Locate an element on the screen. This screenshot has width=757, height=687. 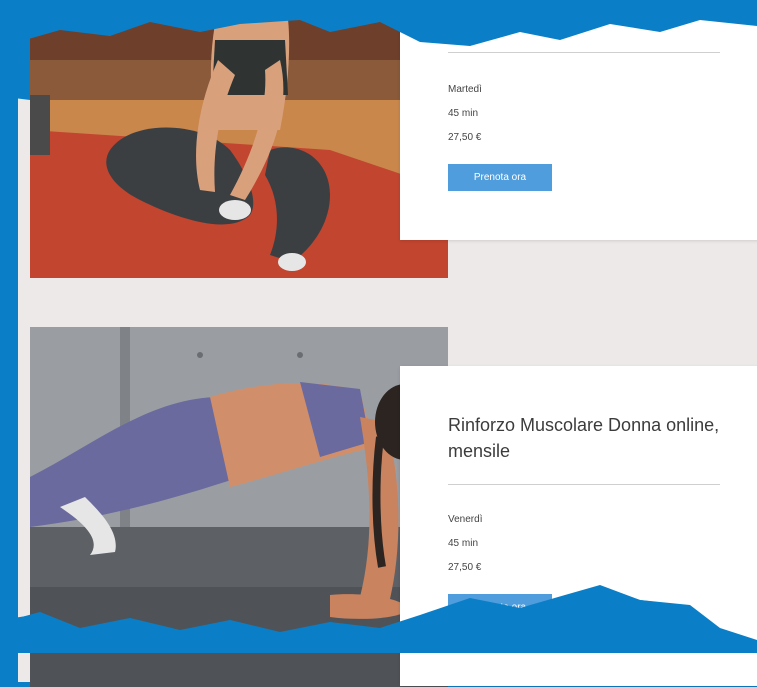
class-title: Rinforzo Muscolare Donna online, mensile is located at coordinates (598, 438).